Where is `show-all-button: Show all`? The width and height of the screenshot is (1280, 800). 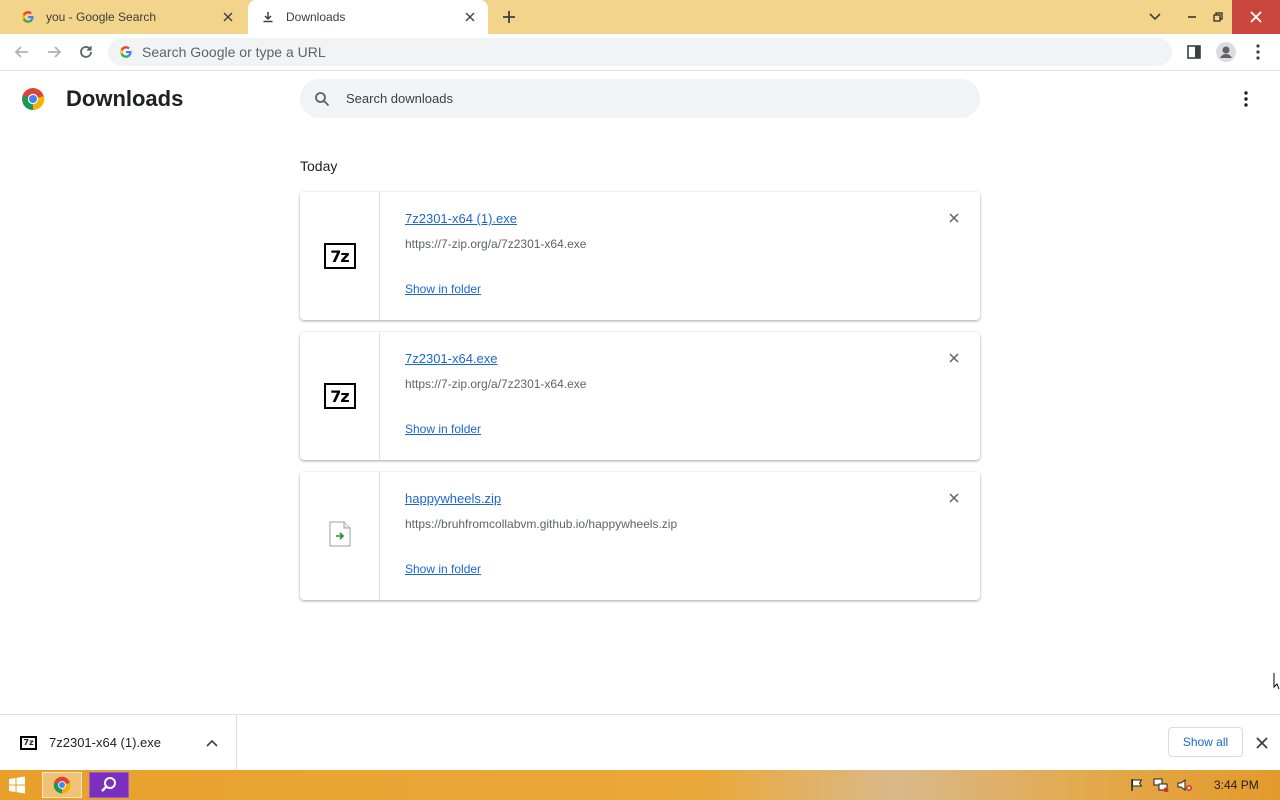
show-all-button: Show all is located at coordinates (1205, 742).